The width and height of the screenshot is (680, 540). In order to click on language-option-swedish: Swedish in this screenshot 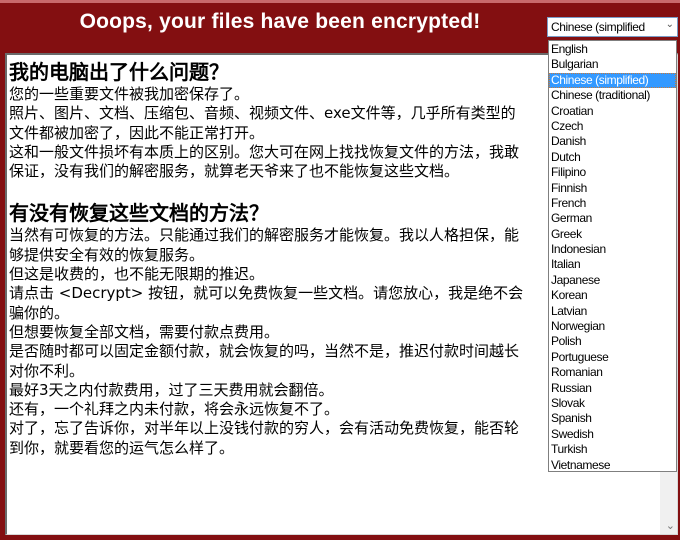, I will do `click(612, 434)`.